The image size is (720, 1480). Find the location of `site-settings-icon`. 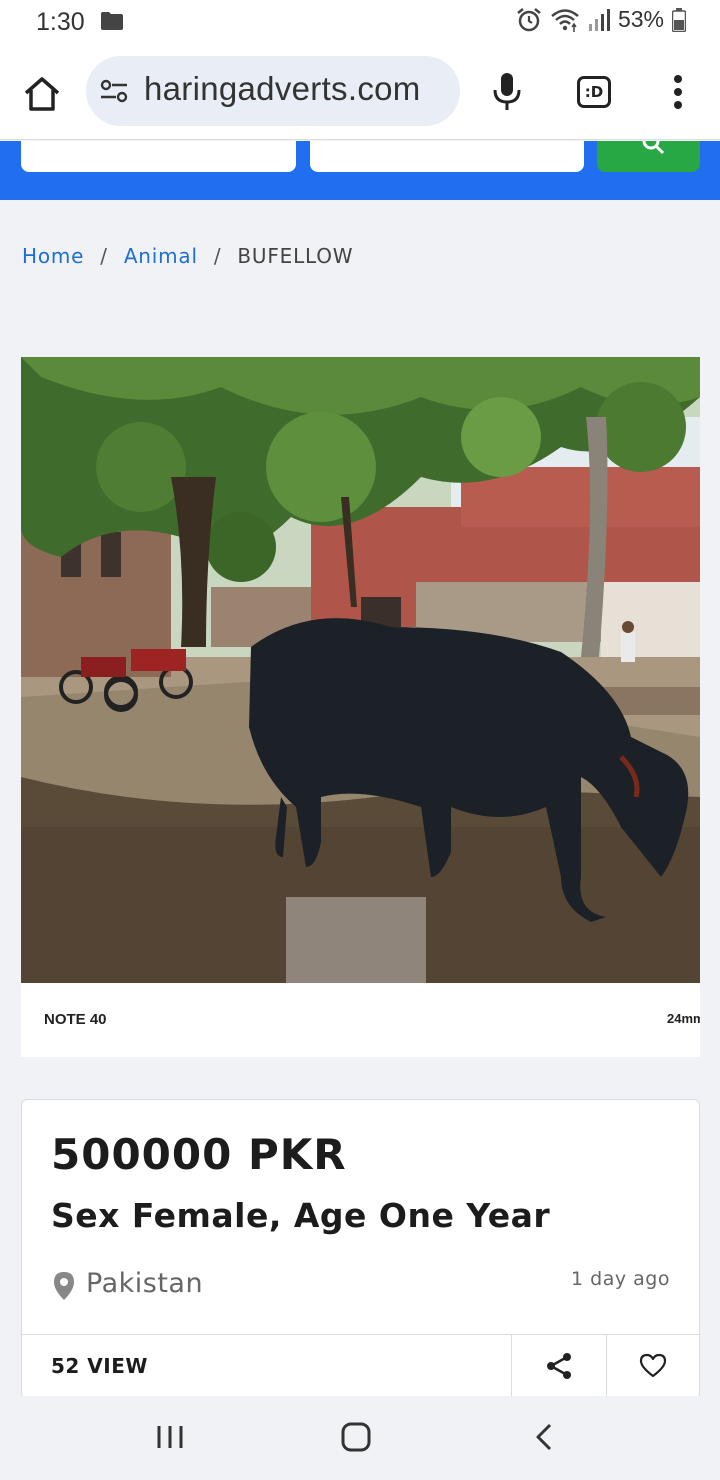

site-settings-icon is located at coordinates (114, 91).